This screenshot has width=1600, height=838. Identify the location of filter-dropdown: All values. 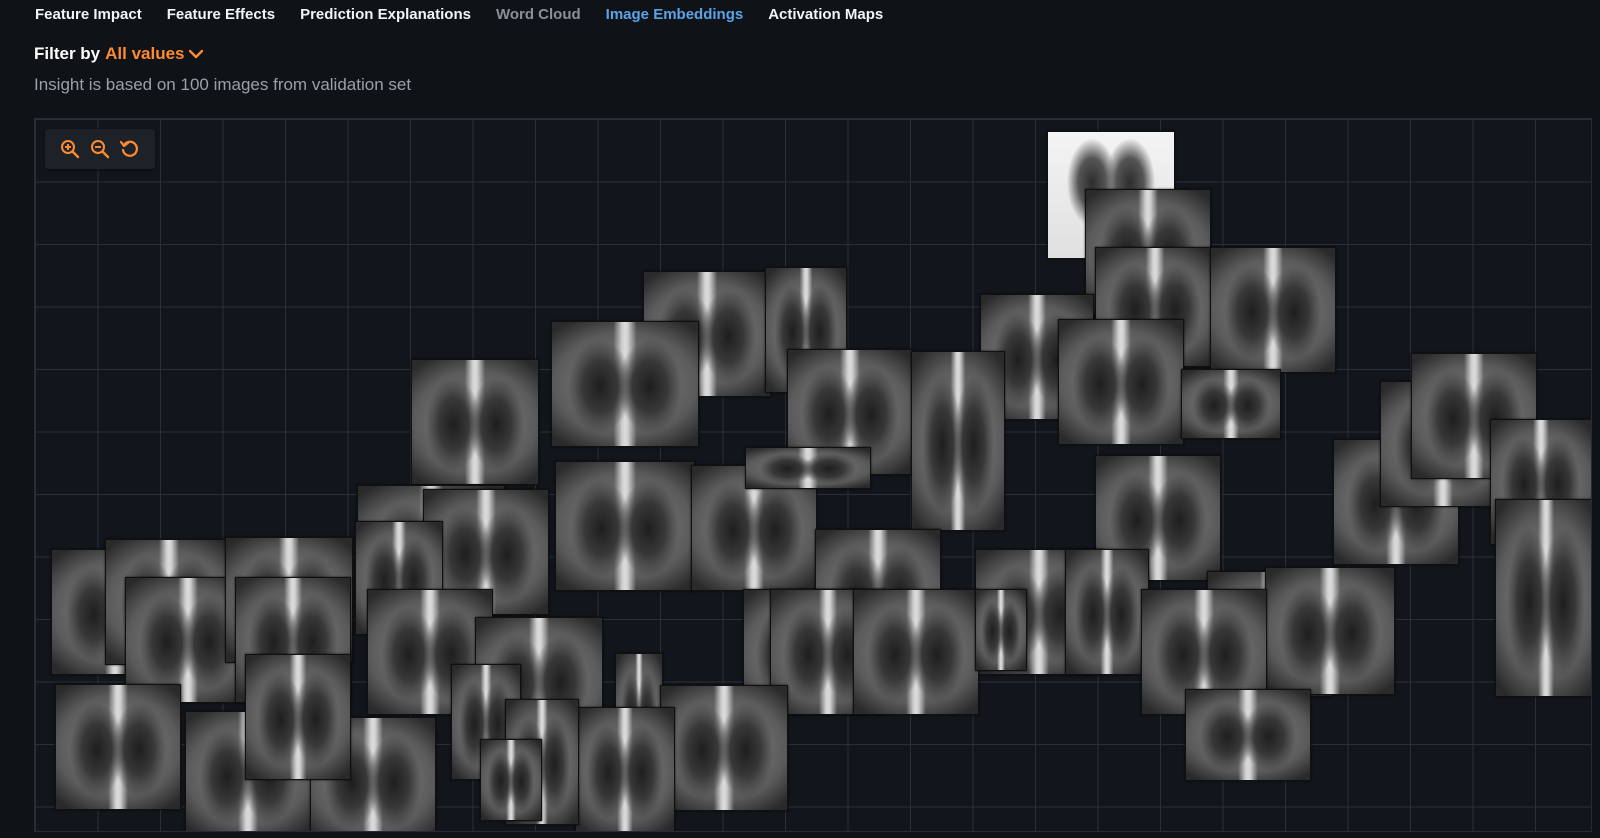
(154, 54).